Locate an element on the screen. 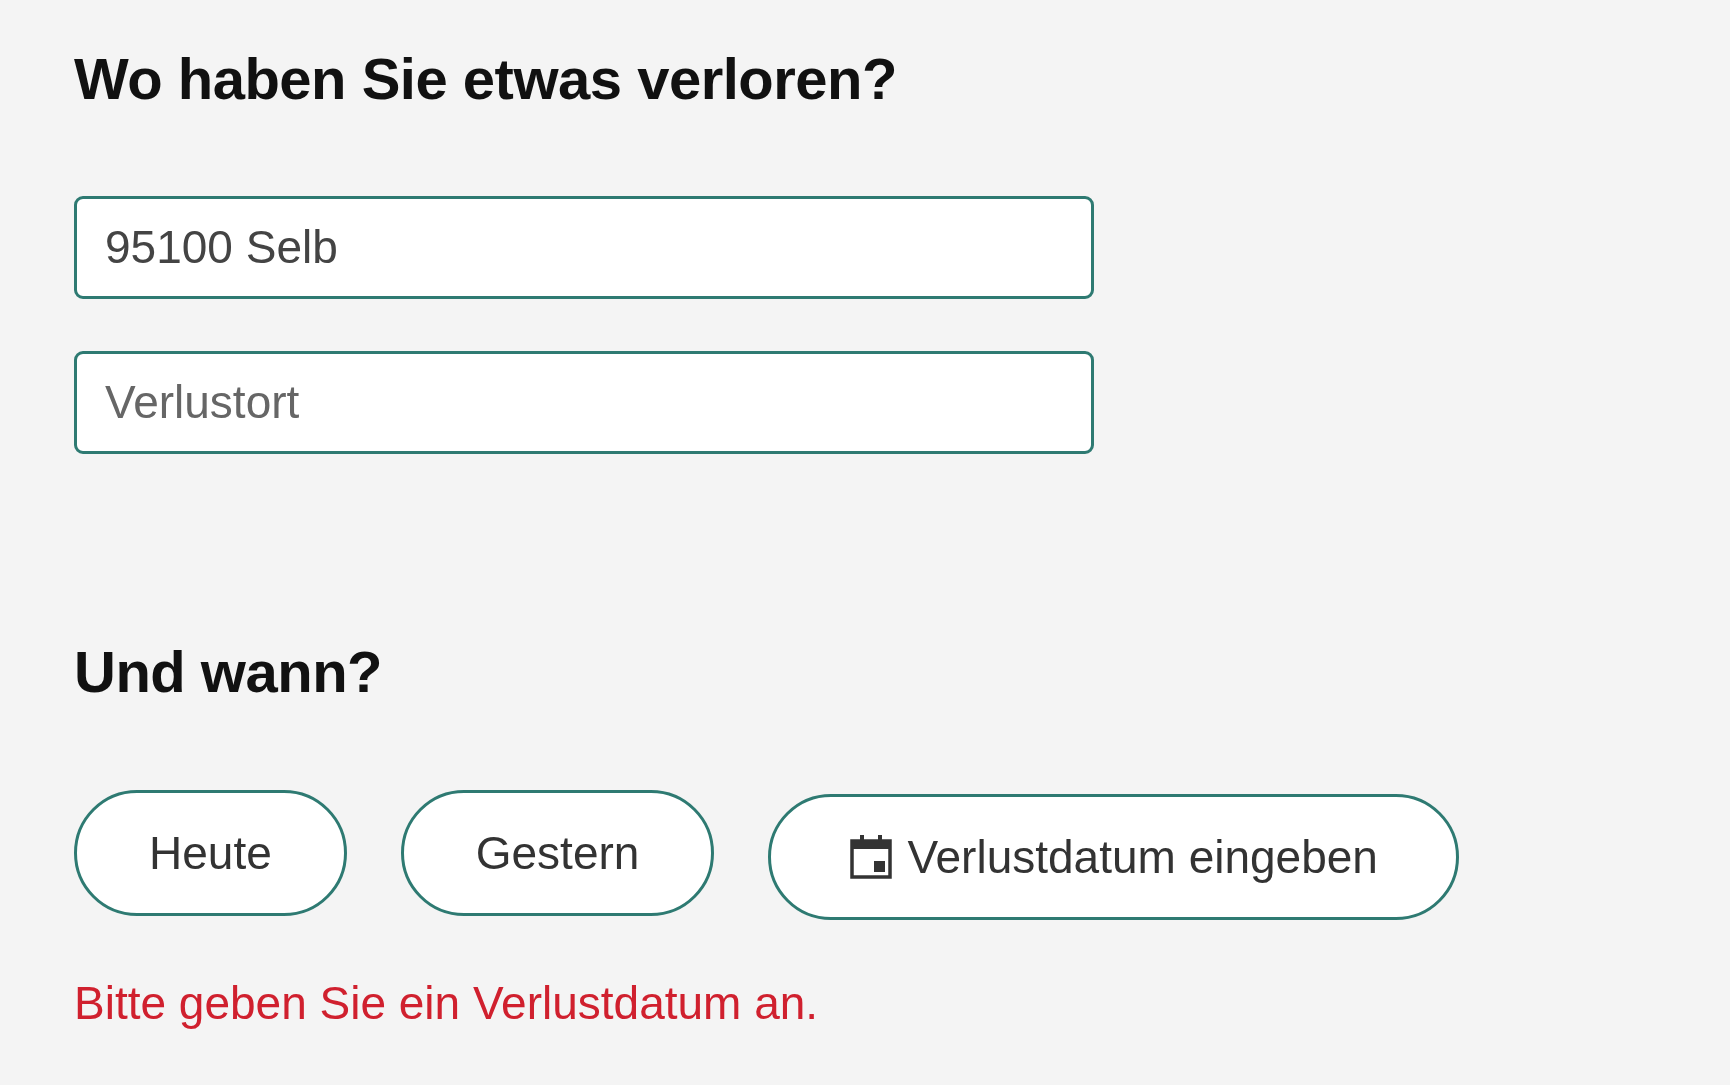 The height and width of the screenshot is (1085, 1730). date-option-button: Gestern is located at coordinates (557, 853).